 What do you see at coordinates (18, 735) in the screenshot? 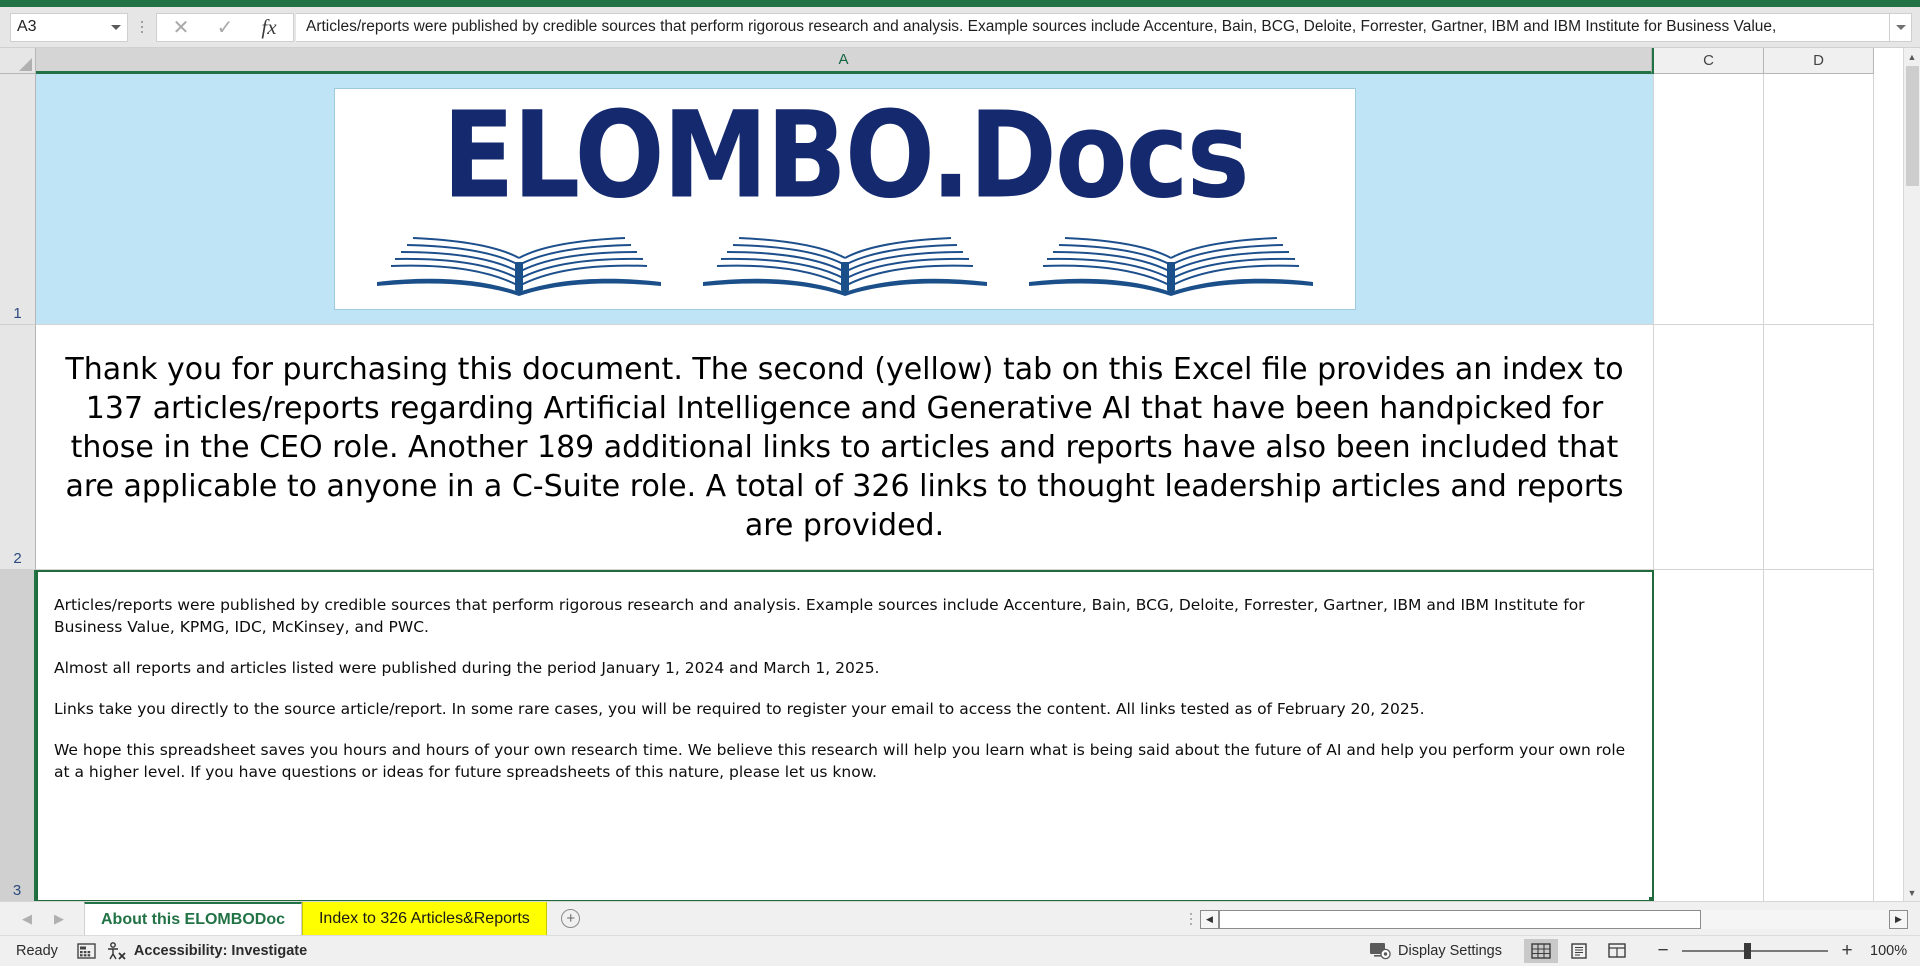
I see `row-header-3: 3` at bounding box center [18, 735].